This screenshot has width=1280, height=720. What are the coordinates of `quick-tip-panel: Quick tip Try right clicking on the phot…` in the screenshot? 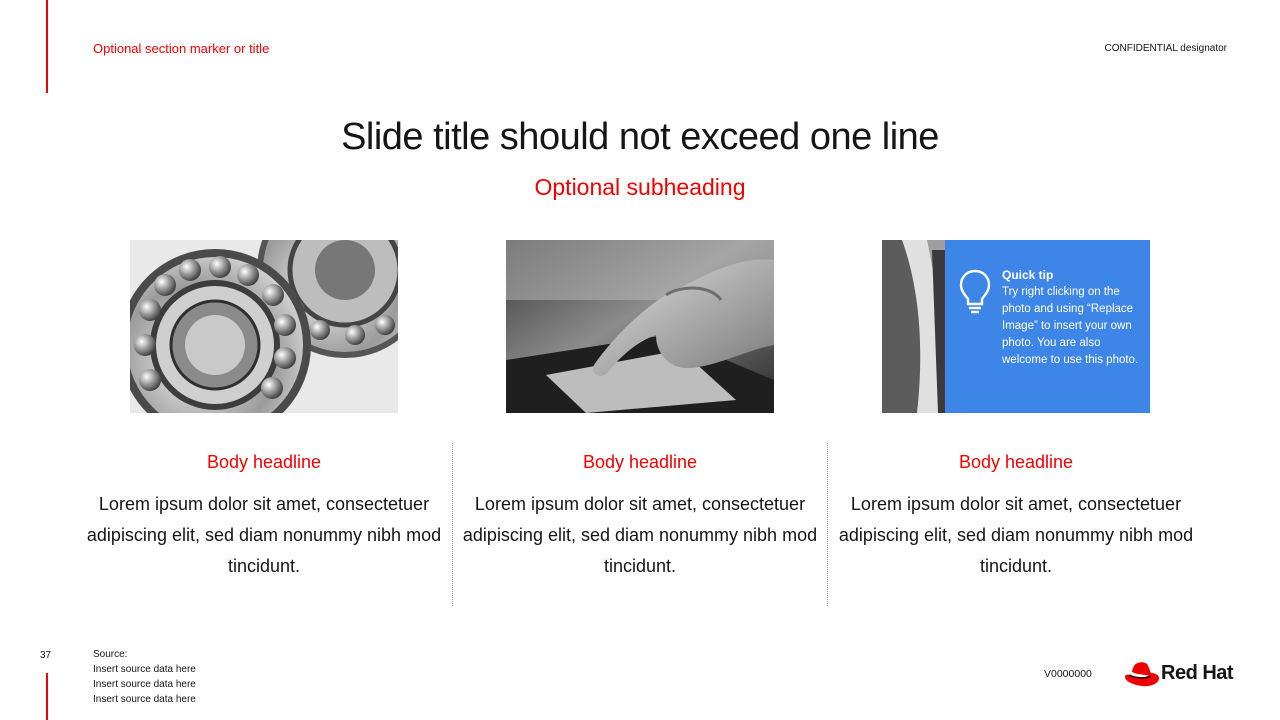 It's located at (1047, 326).